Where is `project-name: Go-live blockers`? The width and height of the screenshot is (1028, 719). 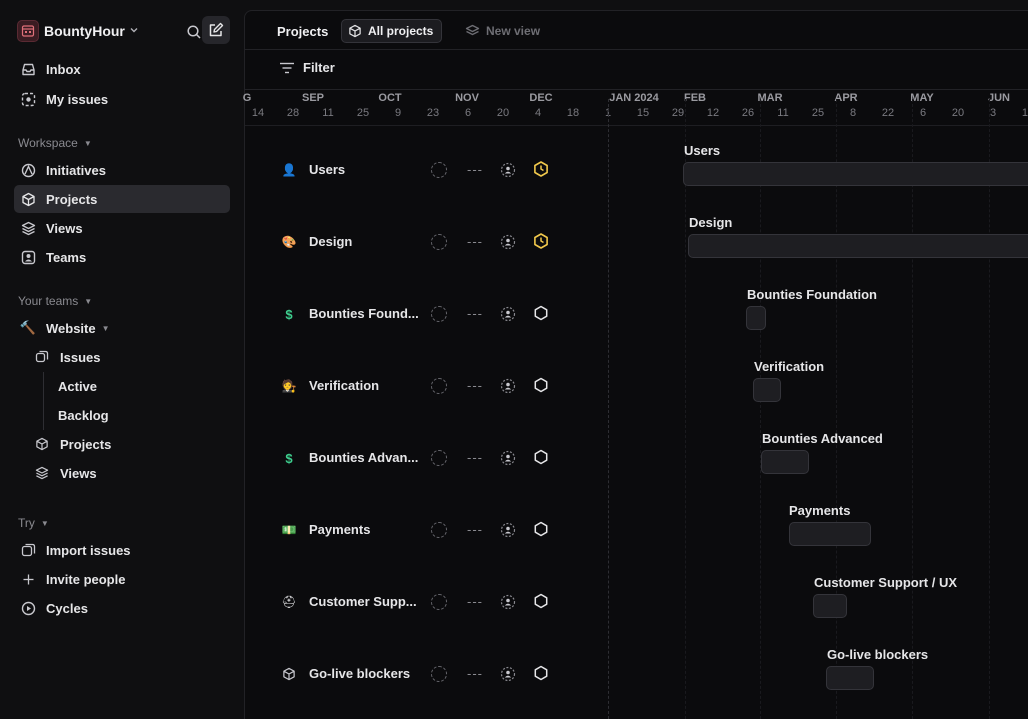 project-name: Go-live blockers is located at coordinates (365, 673).